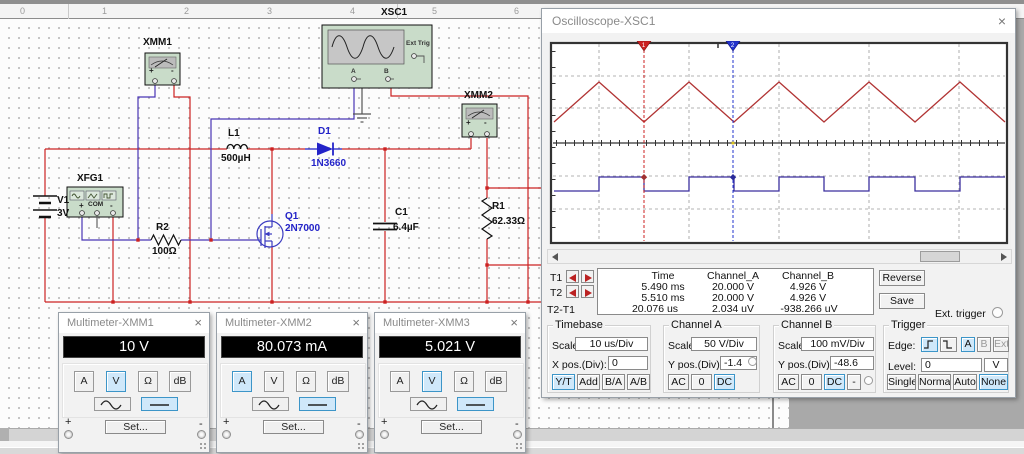 Image resolution: width=1024 pixels, height=454 pixels. I want to click on reverse-button: Reverse, so click(902, 278).